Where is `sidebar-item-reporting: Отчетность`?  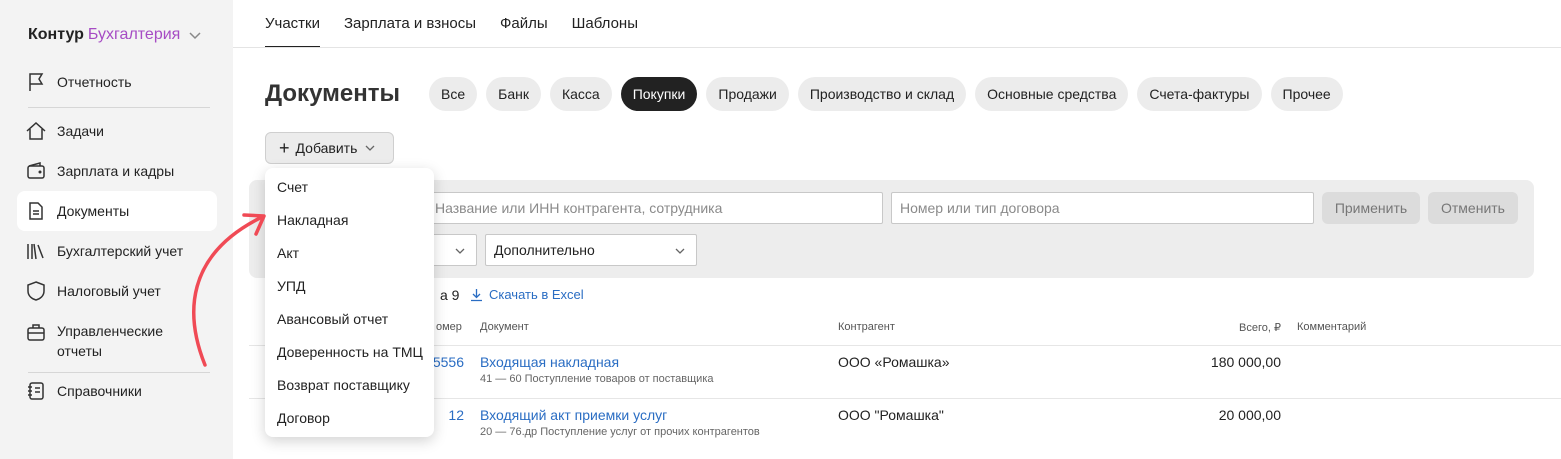 sidebar-item-reporting: Отчетность is located at coordinates (117, 82).